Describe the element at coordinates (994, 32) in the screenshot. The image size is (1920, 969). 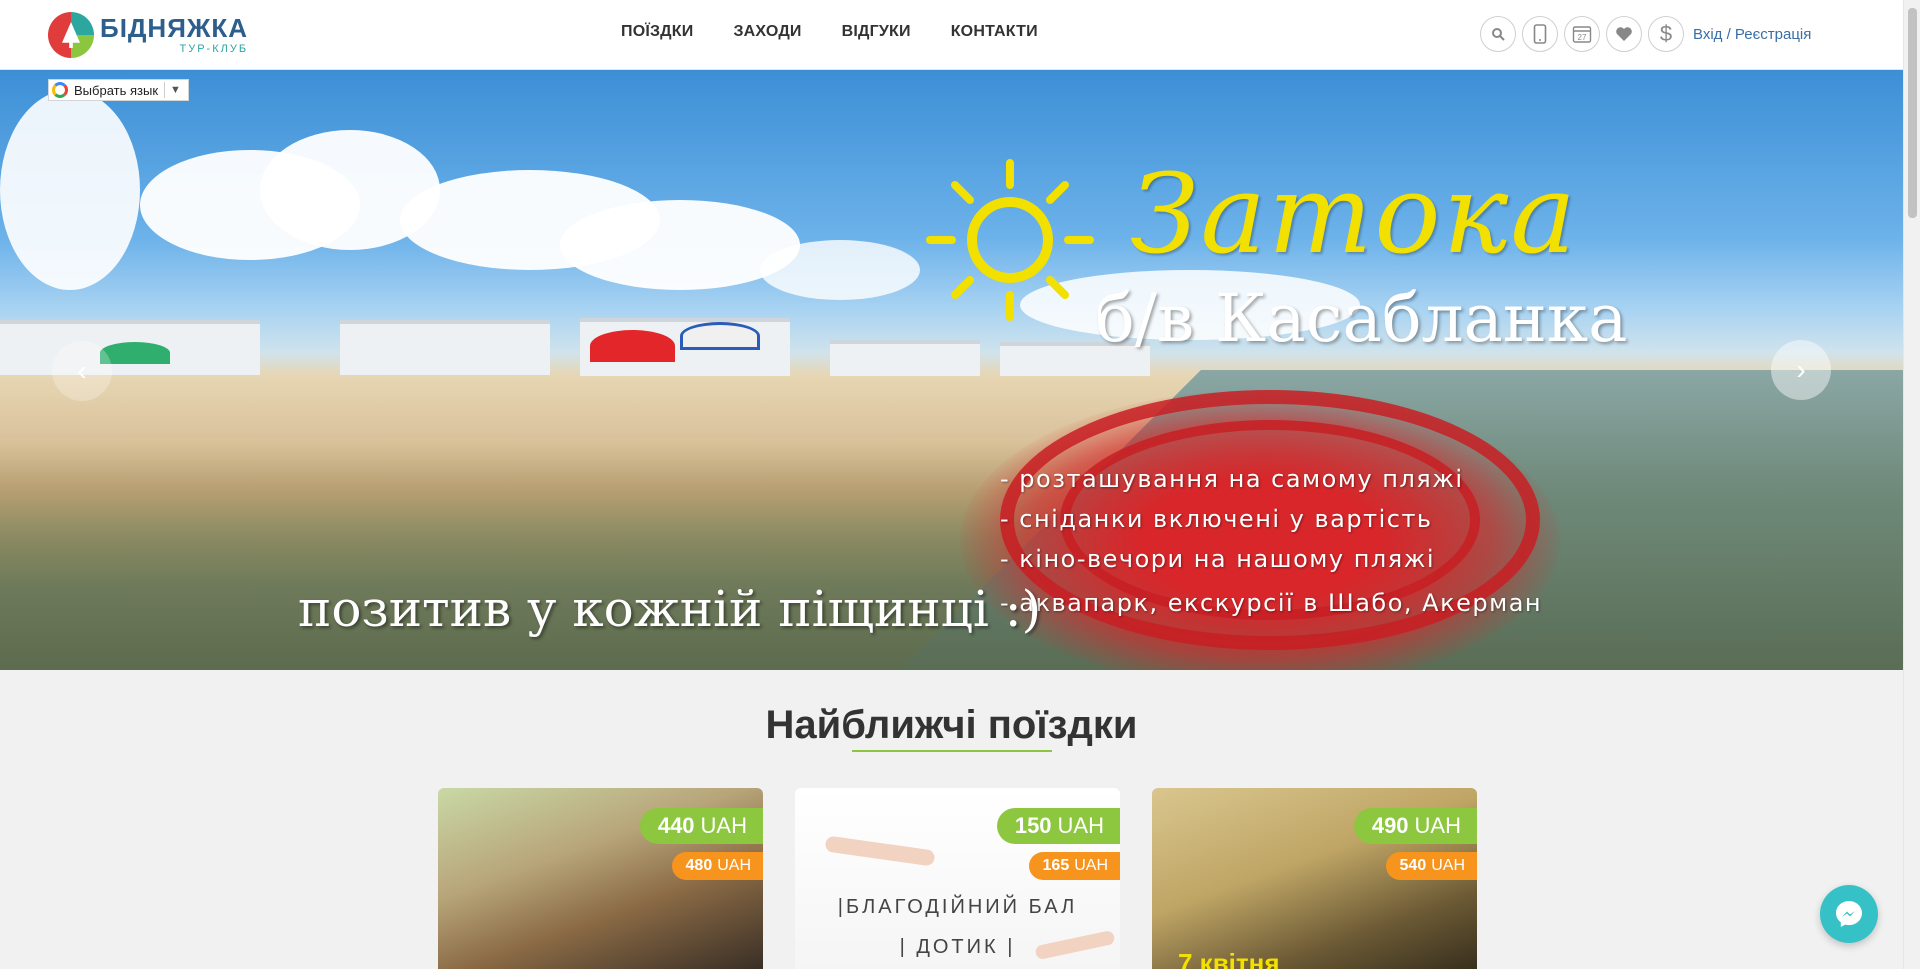
I see `nav-contacts: КОНТАКТИ` at that location.